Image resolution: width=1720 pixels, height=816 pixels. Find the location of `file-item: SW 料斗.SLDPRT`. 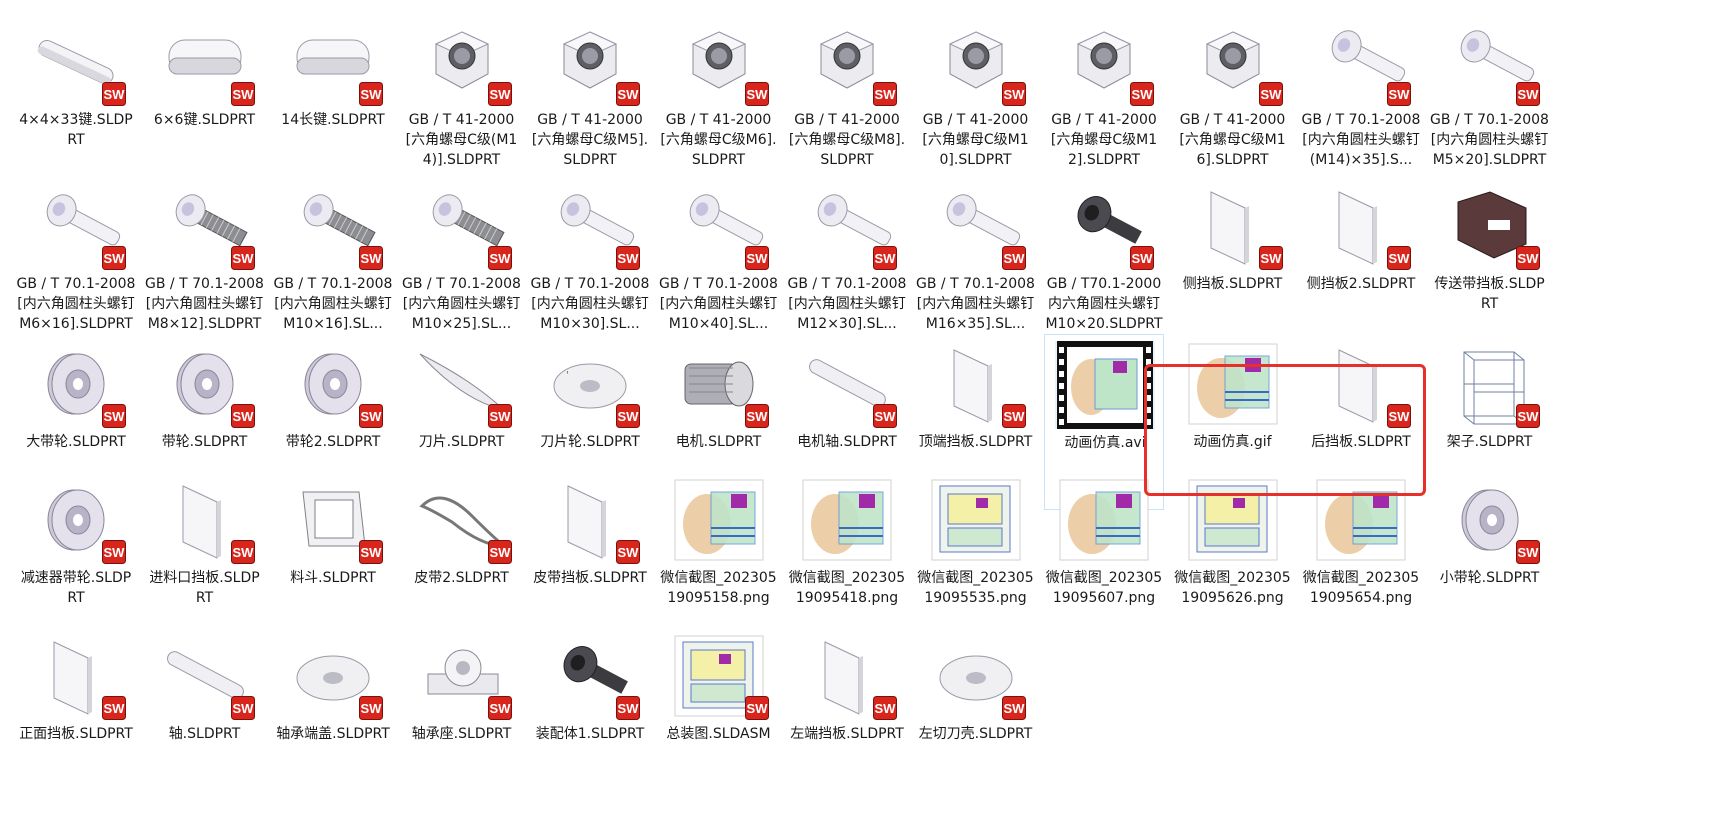

file-item: SW 料斗.SLDPRT is located at coordinates (333, 558).